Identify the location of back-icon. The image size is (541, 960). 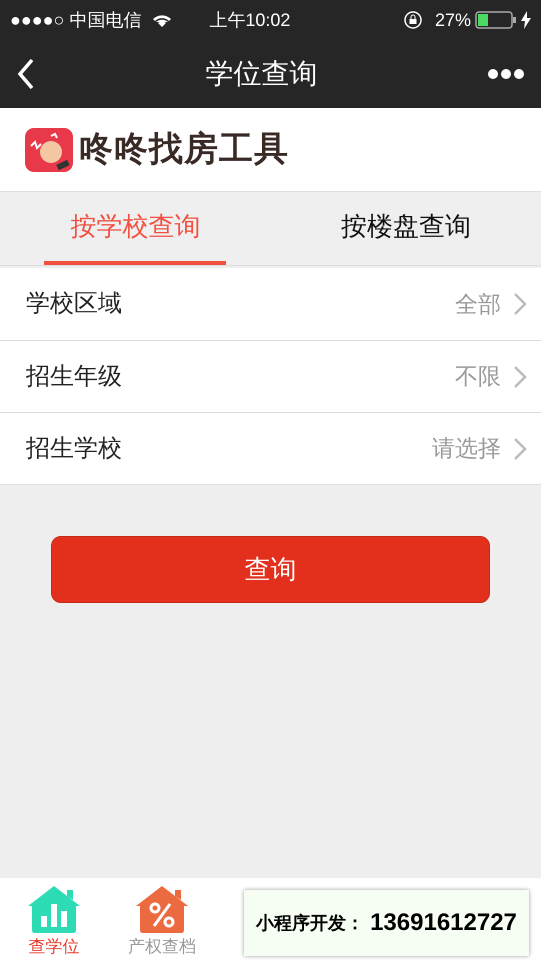
(26, 74).